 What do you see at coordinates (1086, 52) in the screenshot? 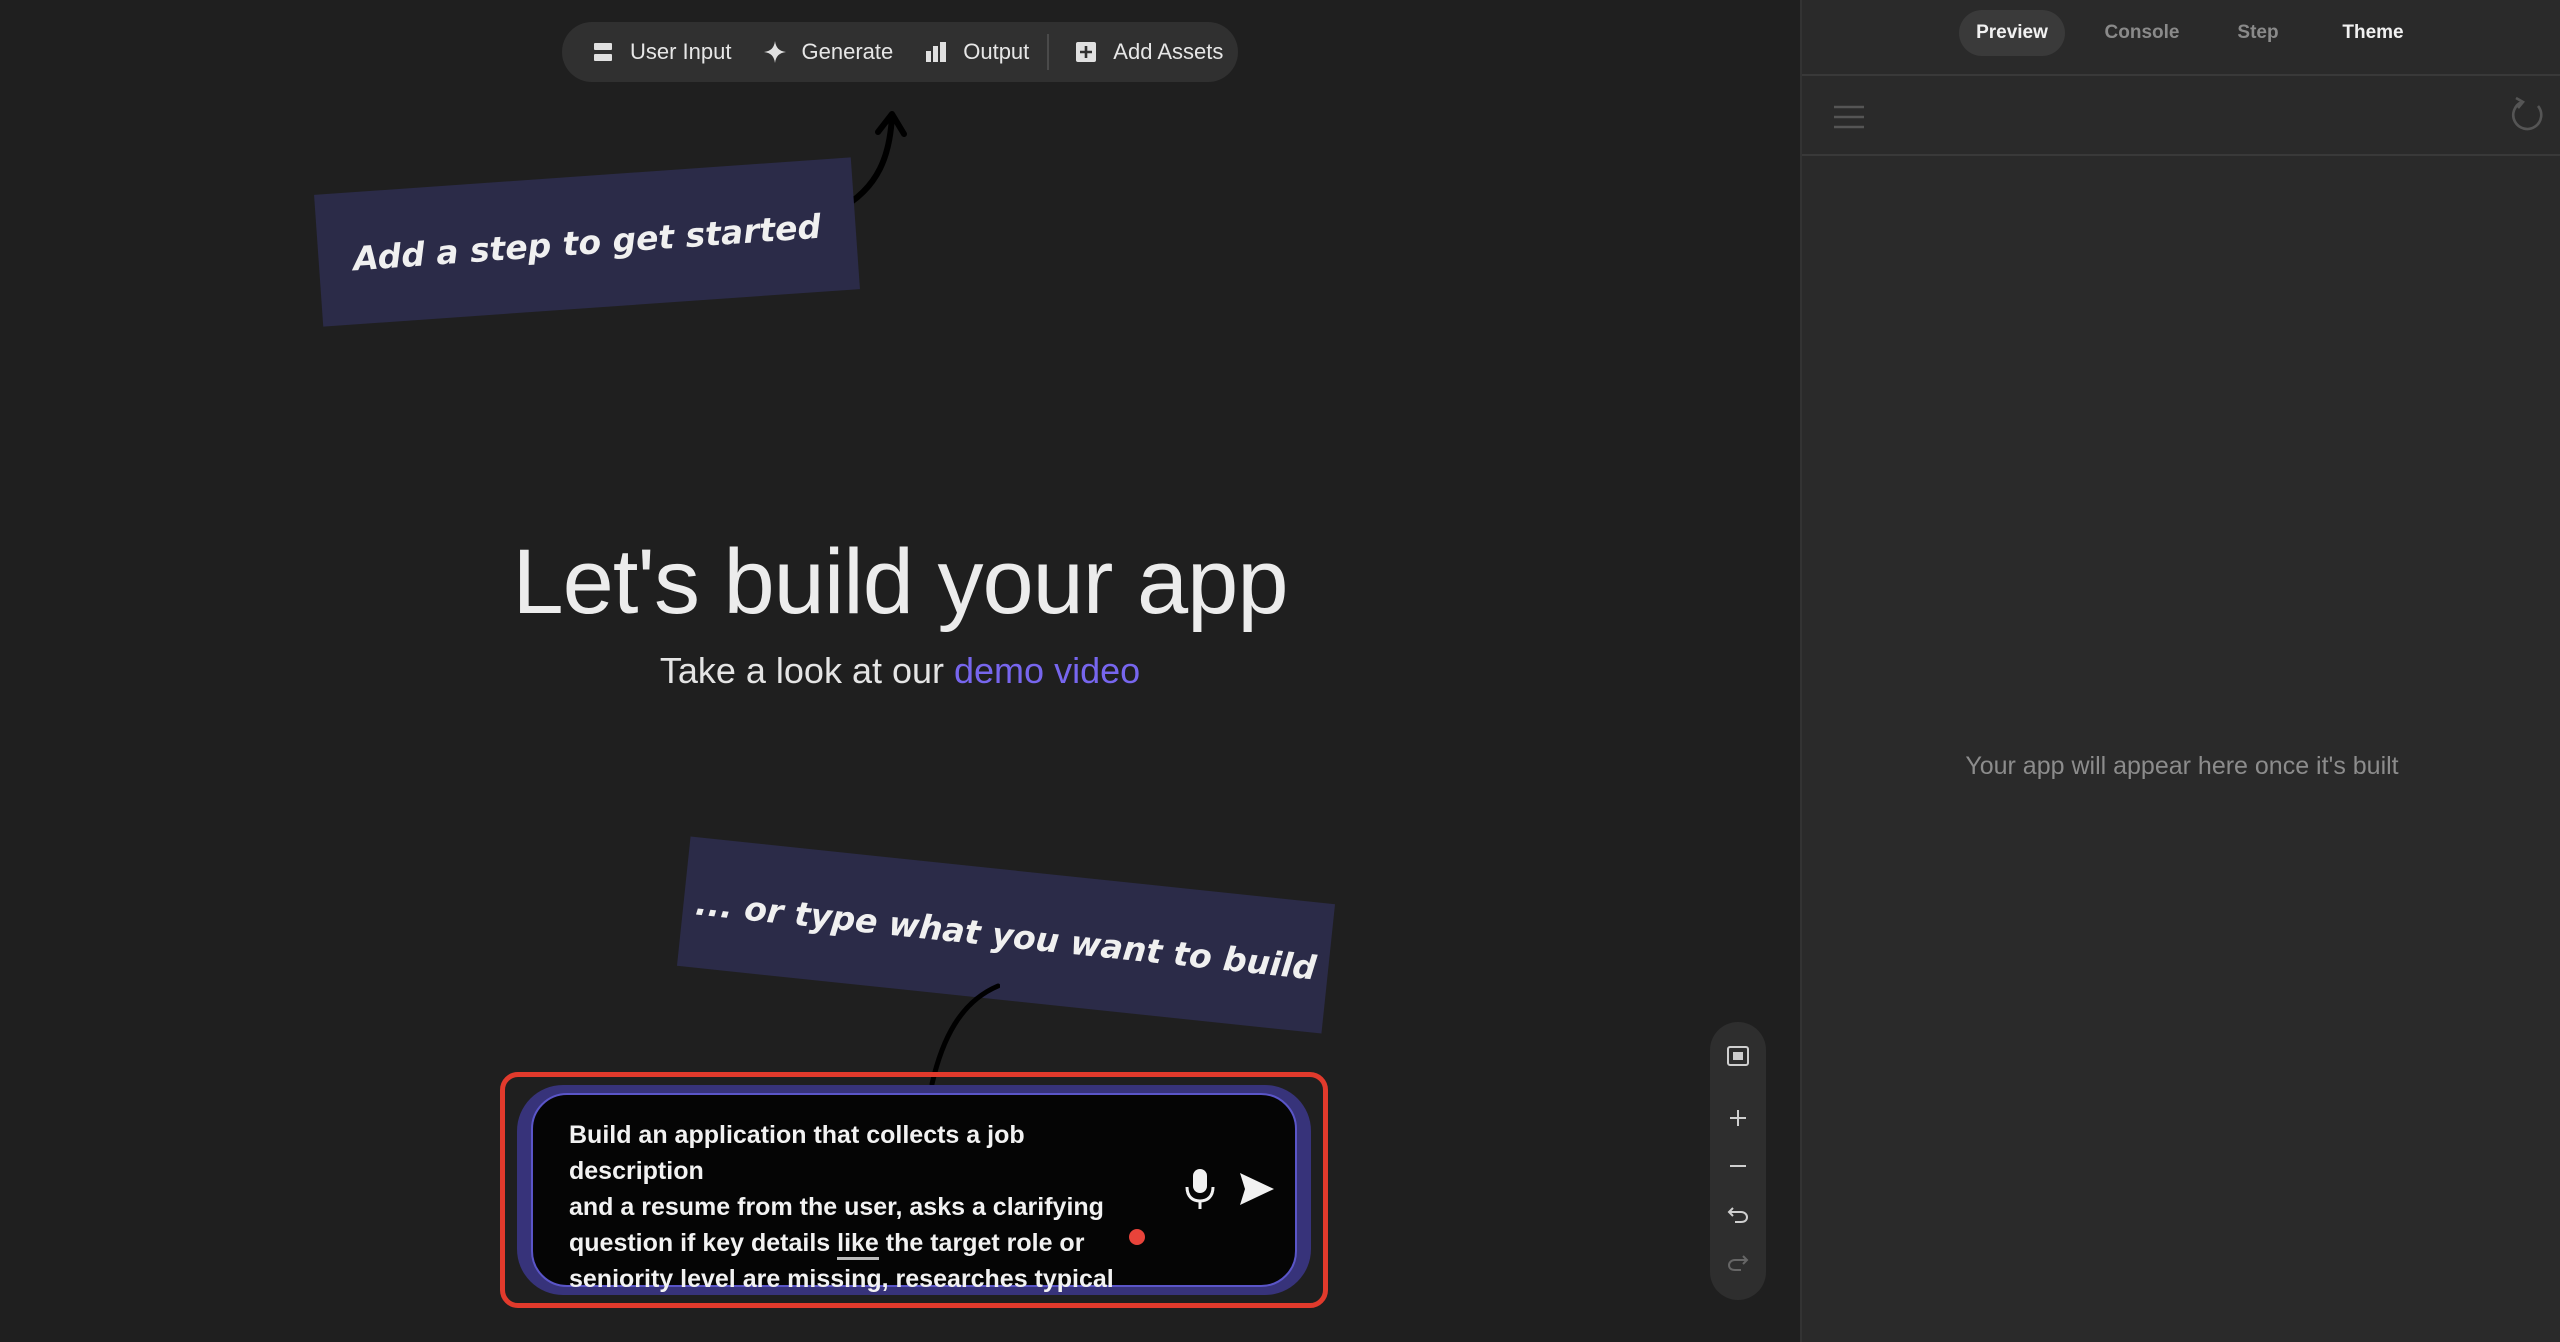
I see `add-box-icon` at bounding box center [1086, 52].